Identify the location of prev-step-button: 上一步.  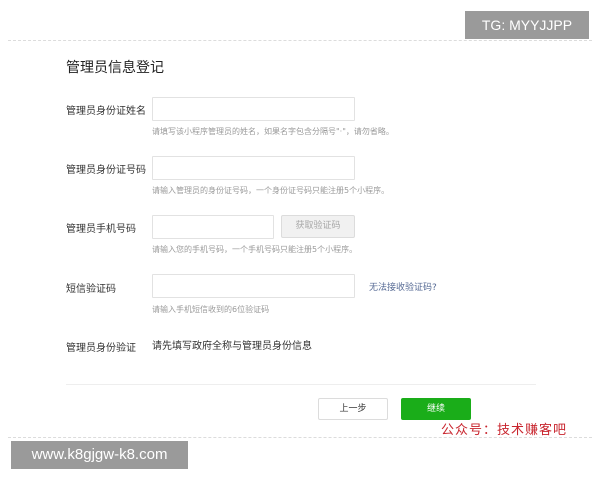
(353, 409).